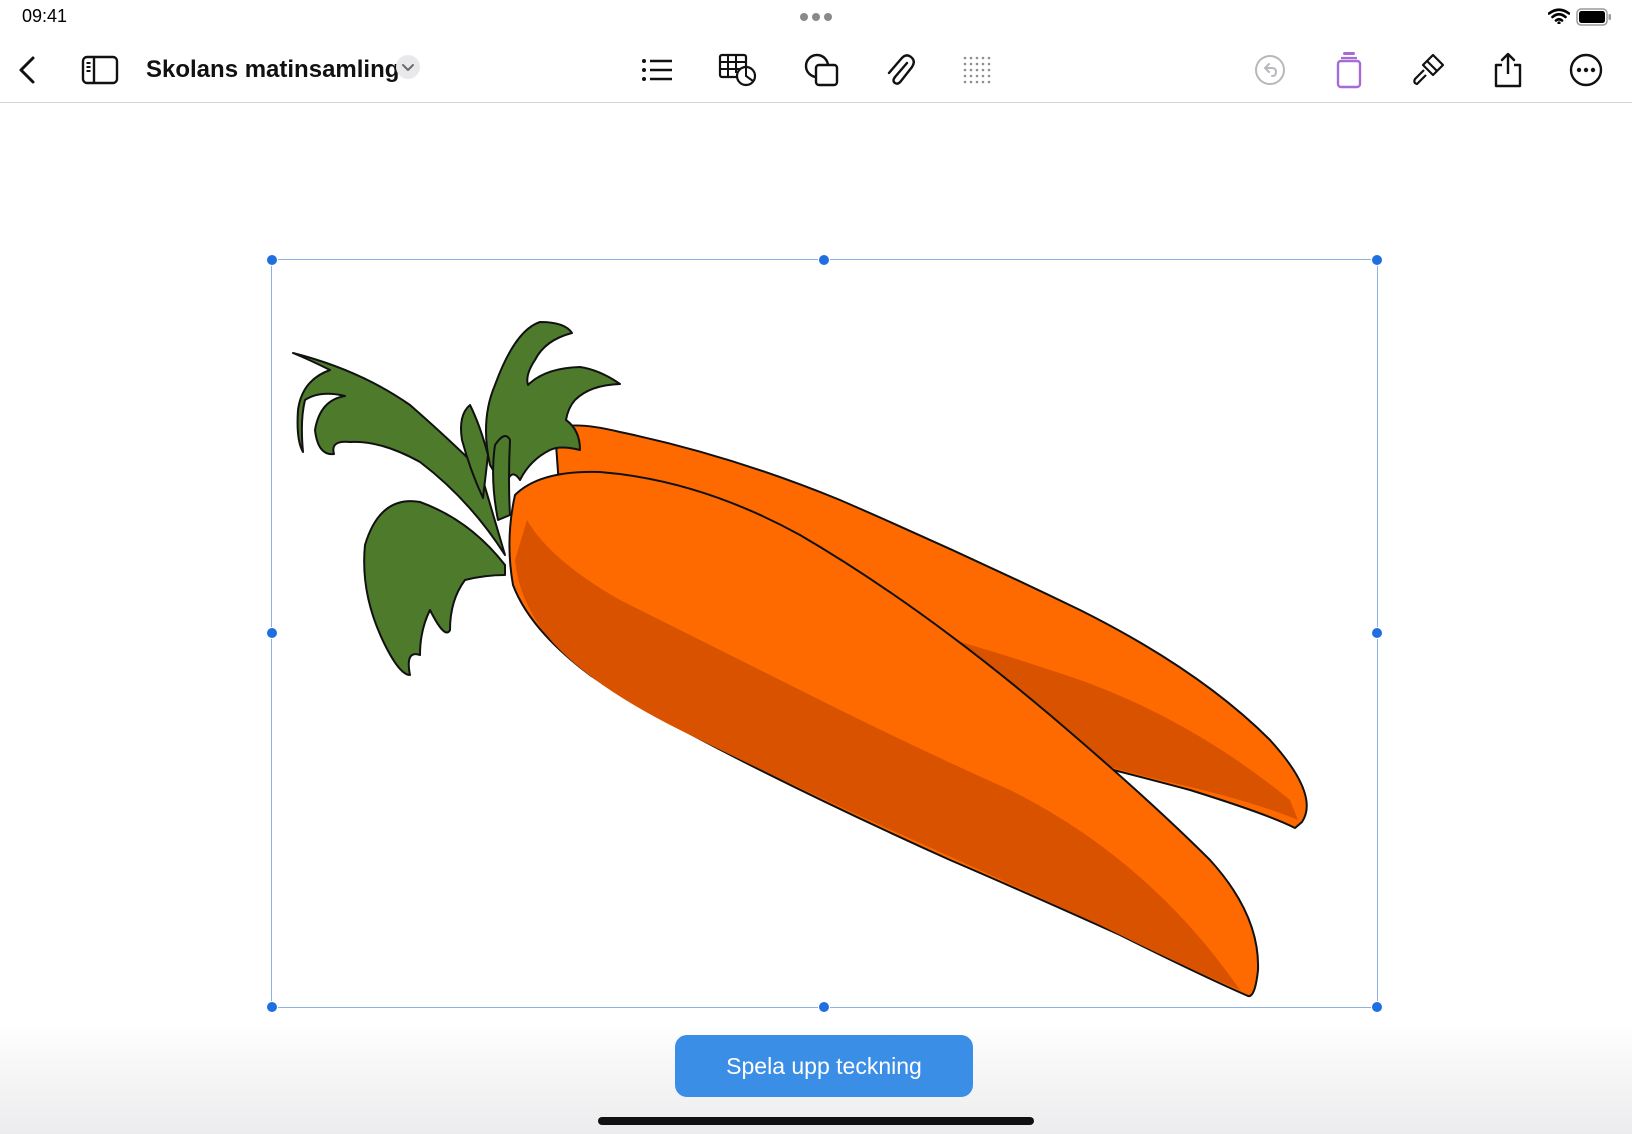 This screenshot has width=1632, height=1134. Describe the element at coordinates (824, 1066) in the screenshot. I see `play-drawing-button: Spela upp teckning` at that location.